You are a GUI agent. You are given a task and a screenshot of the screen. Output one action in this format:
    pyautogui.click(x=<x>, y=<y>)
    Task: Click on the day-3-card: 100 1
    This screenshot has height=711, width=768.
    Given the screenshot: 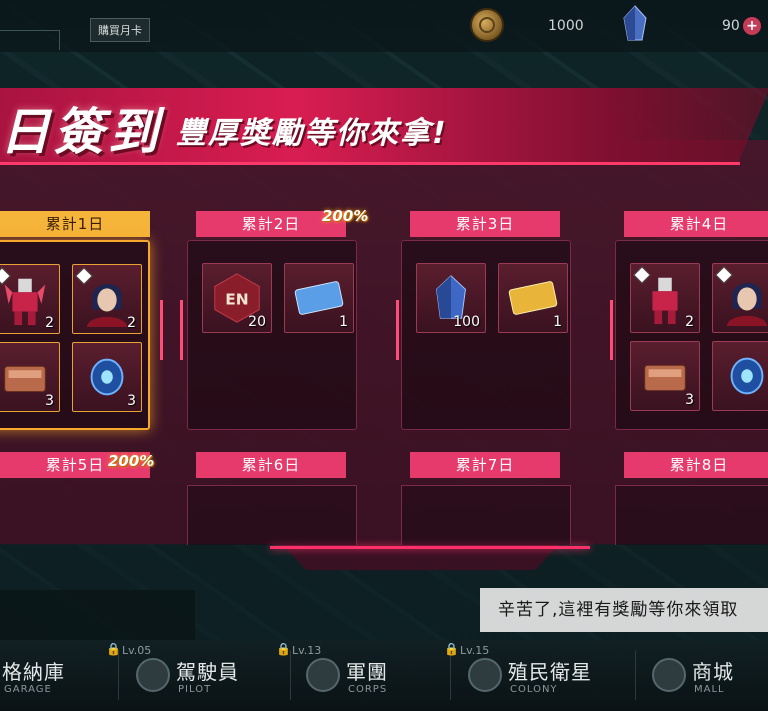 What is the action you would take?
    pyautogui.click(x=486, y=335)
    